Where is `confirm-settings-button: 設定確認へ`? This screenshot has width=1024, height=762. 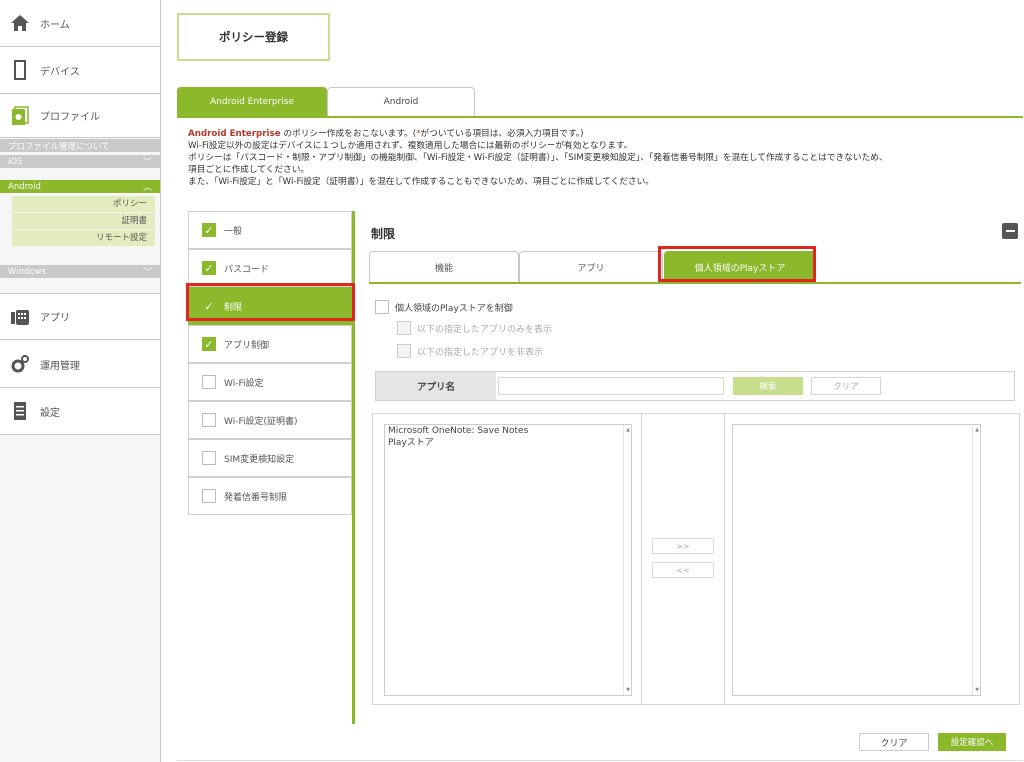
confirm-settings-button: 設定確認へ is located at coordinates (972, 742).